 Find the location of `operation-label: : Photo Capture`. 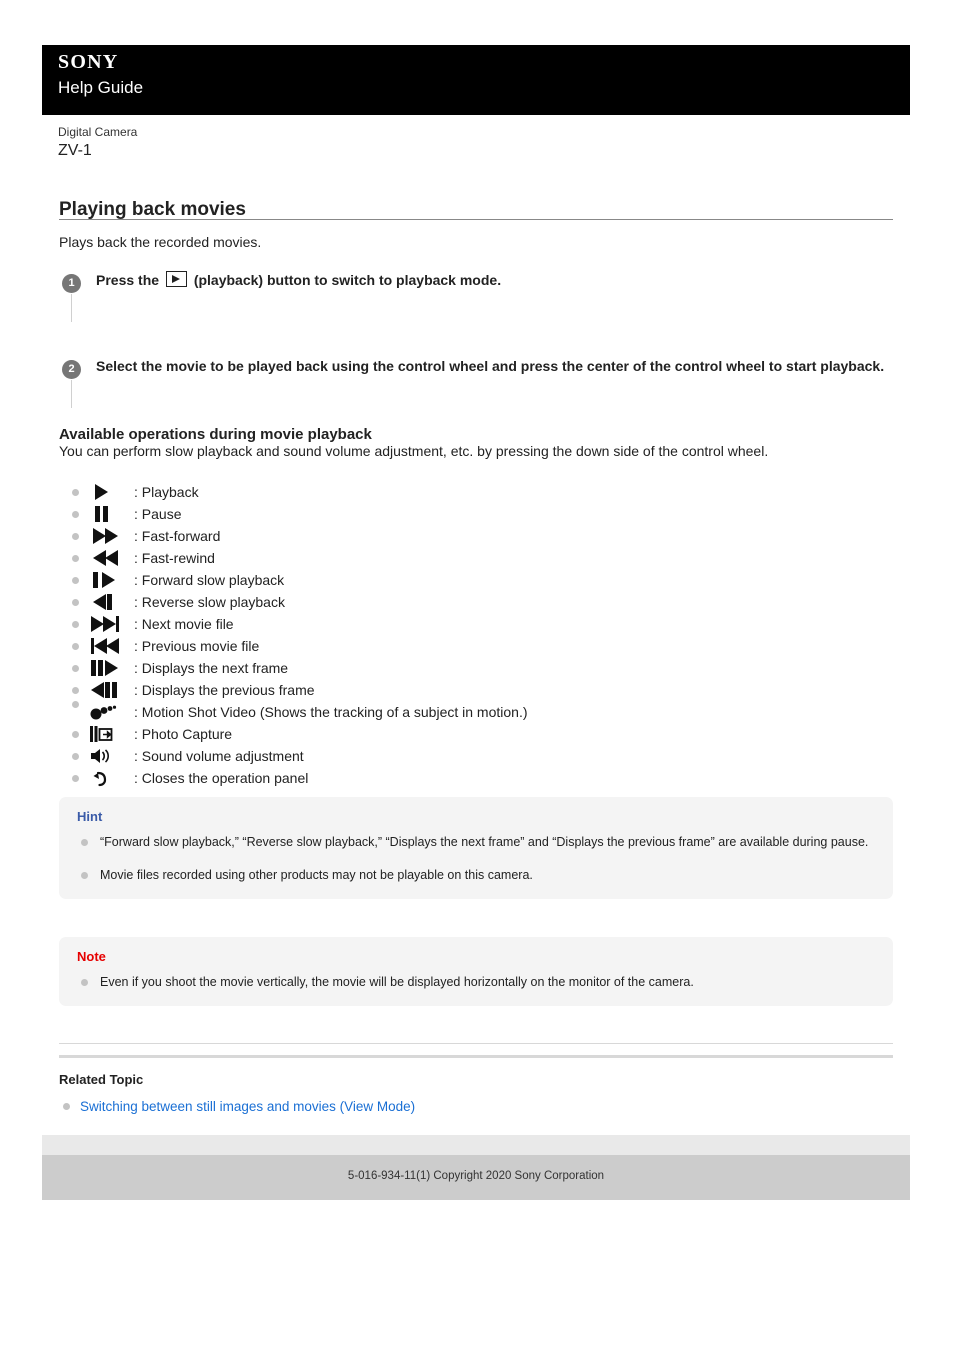

operation-label: : Photo Capture is located at coordinates (183, 734).